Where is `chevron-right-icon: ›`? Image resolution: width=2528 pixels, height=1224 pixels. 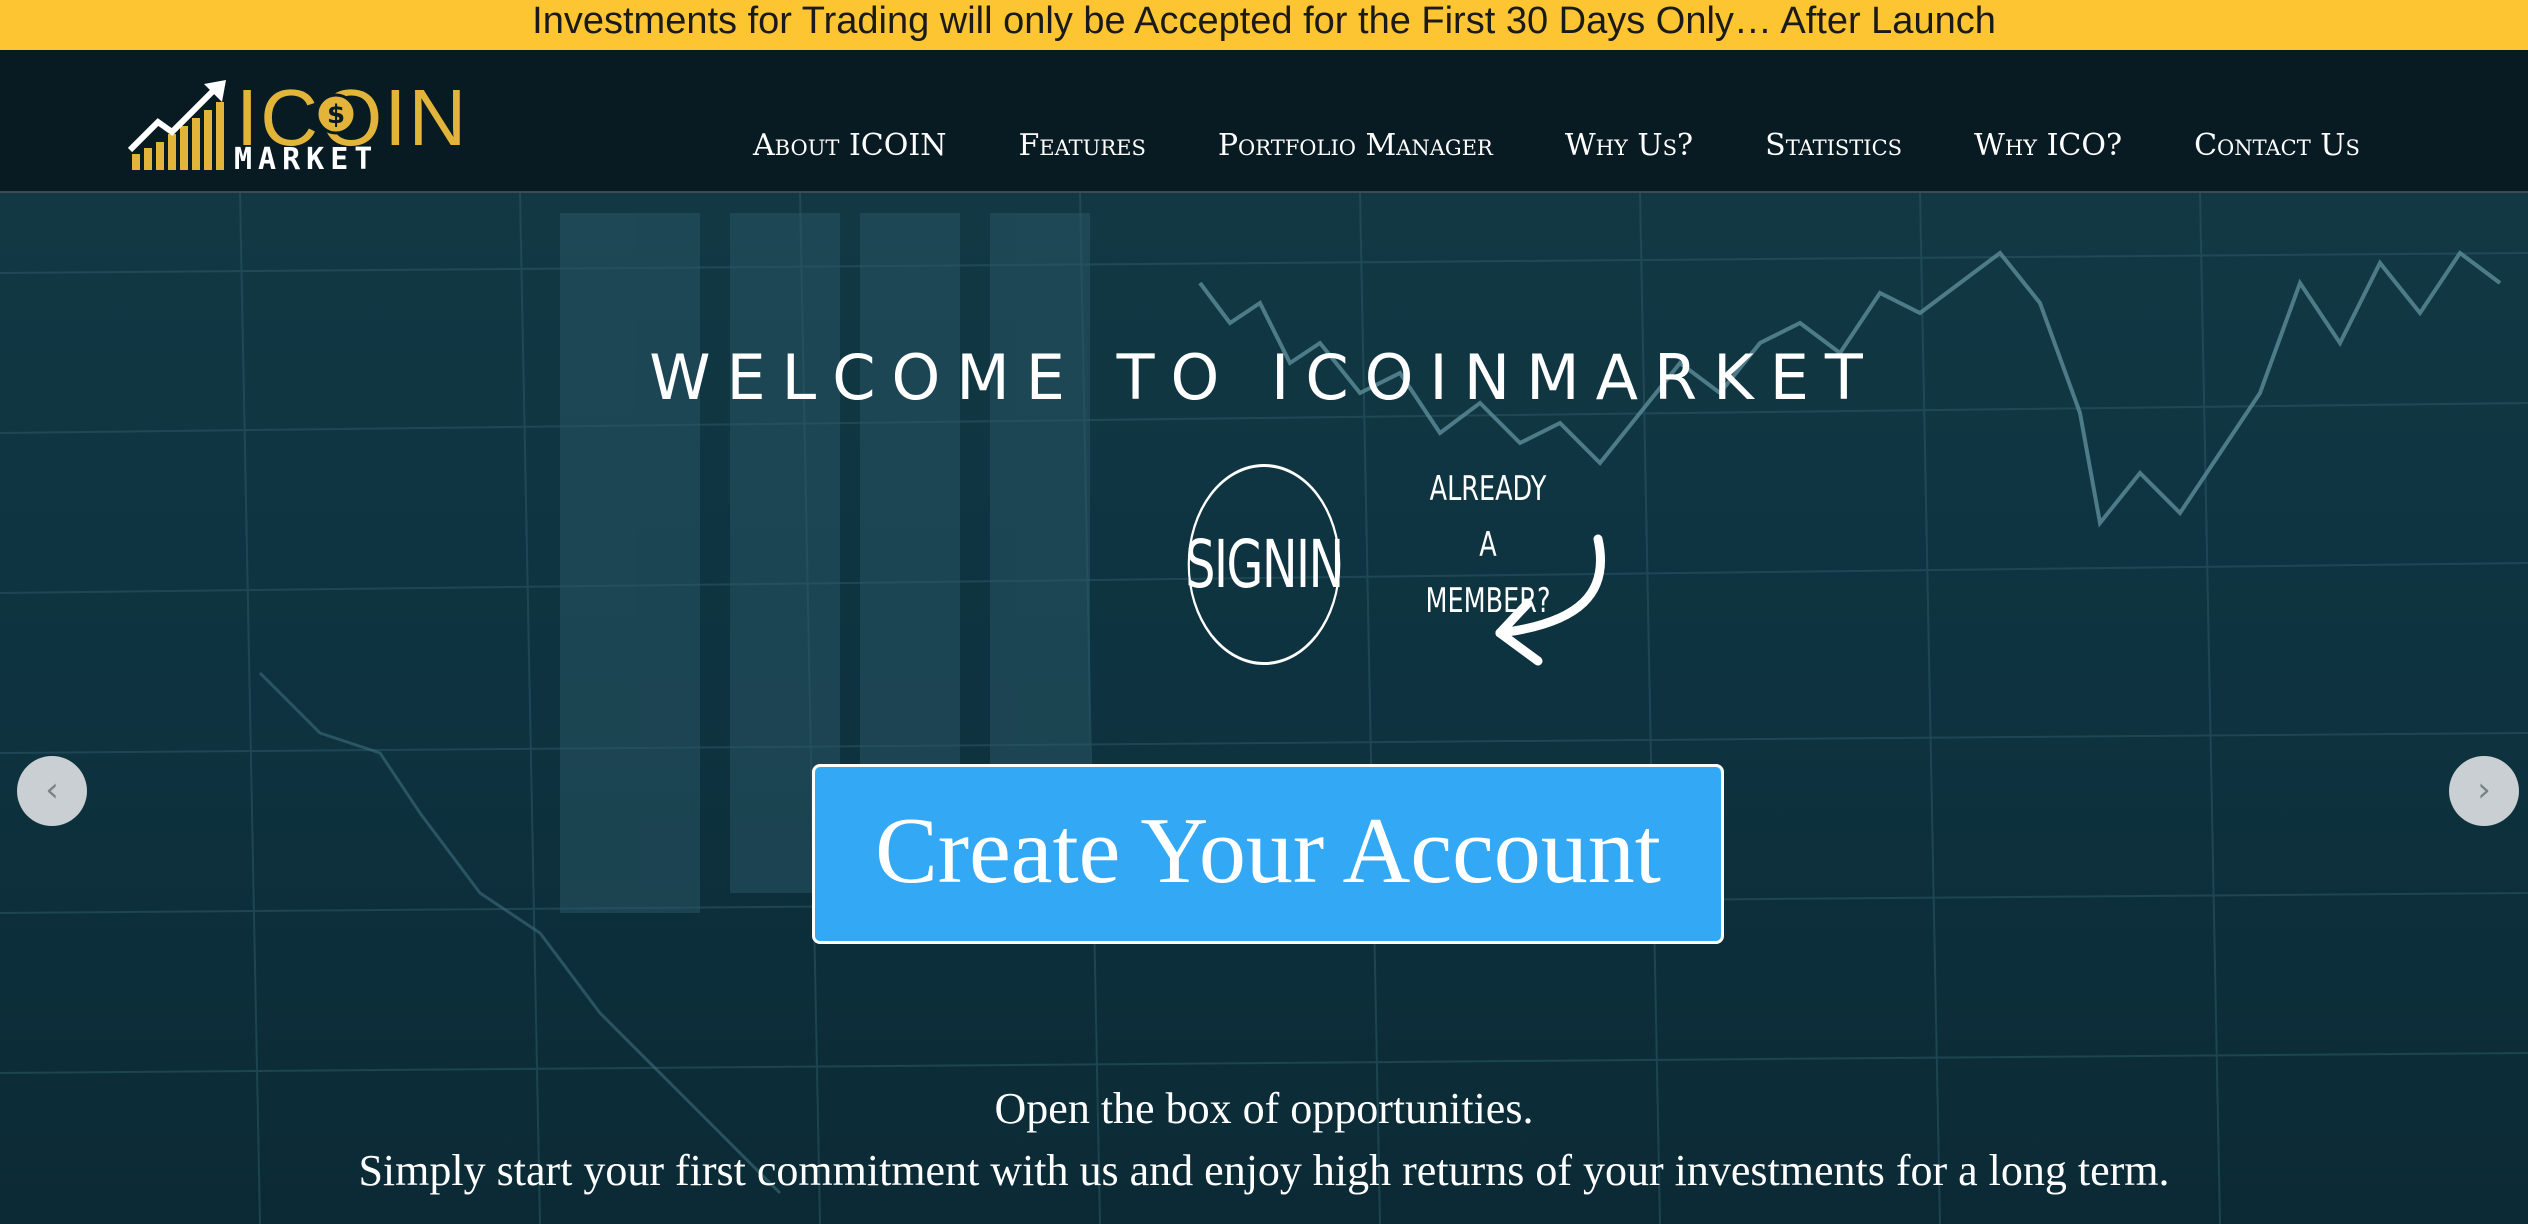
chevron-right-icon: › is located at coordinates (2484, 790).